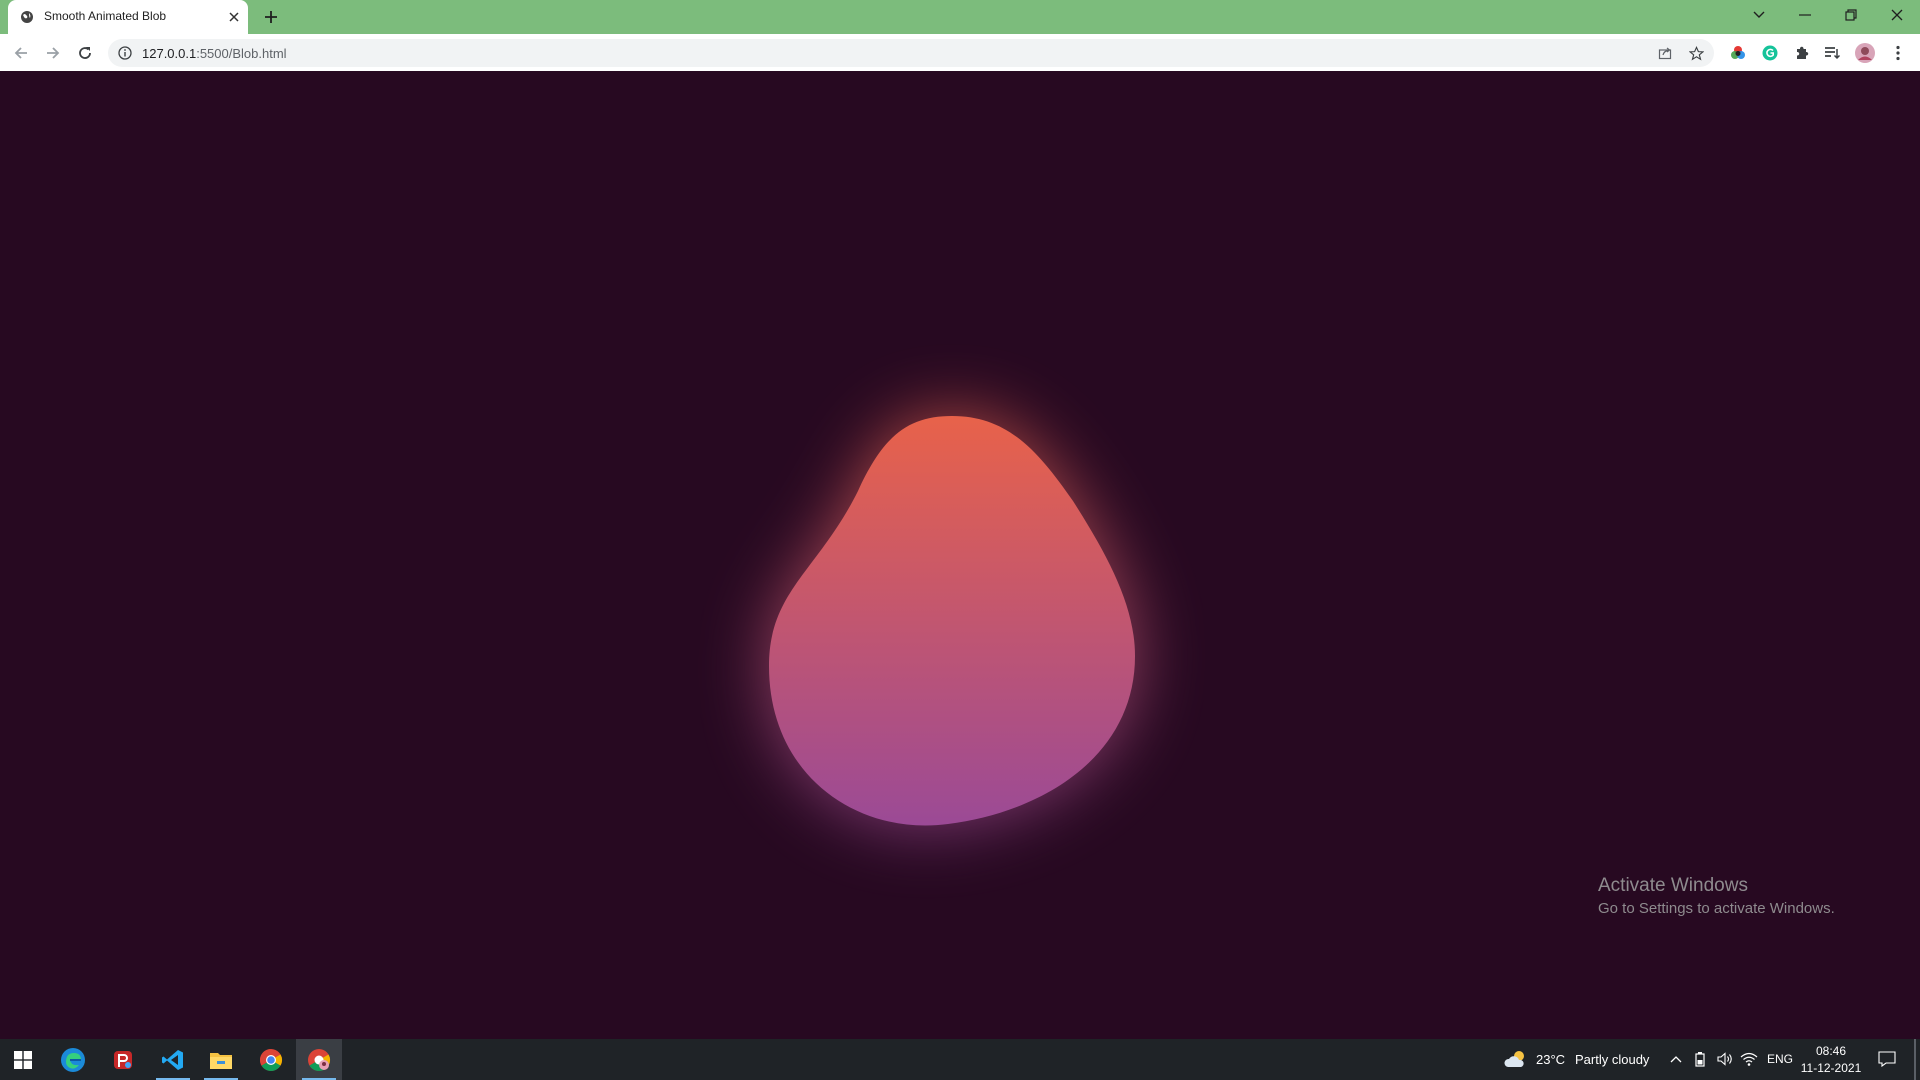 The height and width of the screenshot is (1080, 1920). I want to click on taskbar-chrome, so click(271, 1059).